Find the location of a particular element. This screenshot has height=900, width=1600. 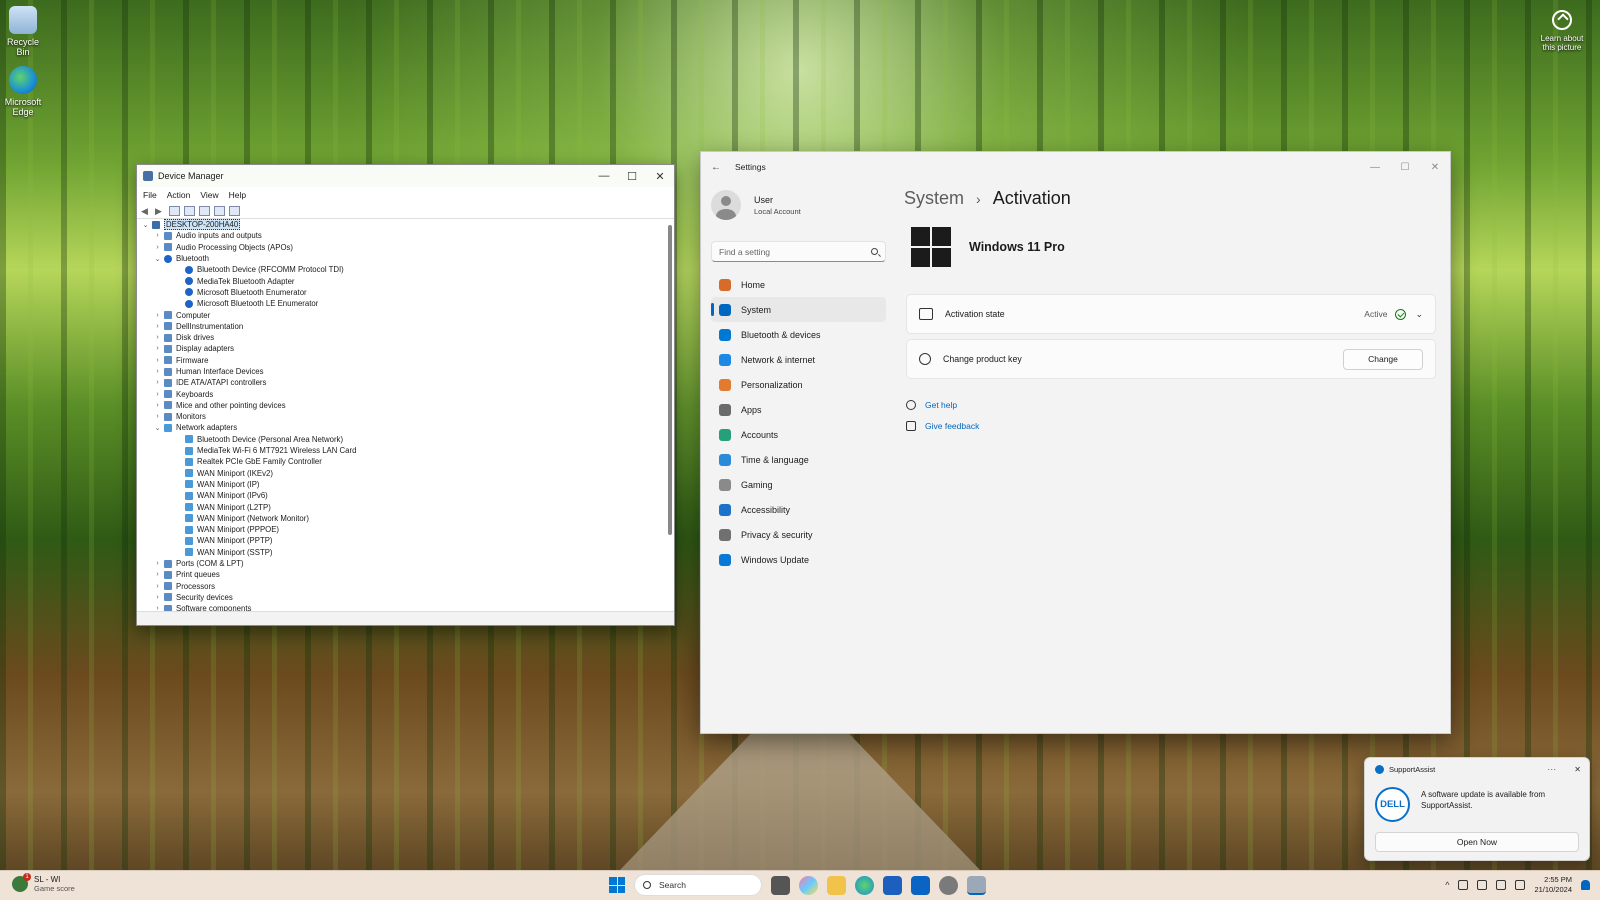

device-category: › IDE ATA/ATAPI controllers is located at coordinates (399, 382).